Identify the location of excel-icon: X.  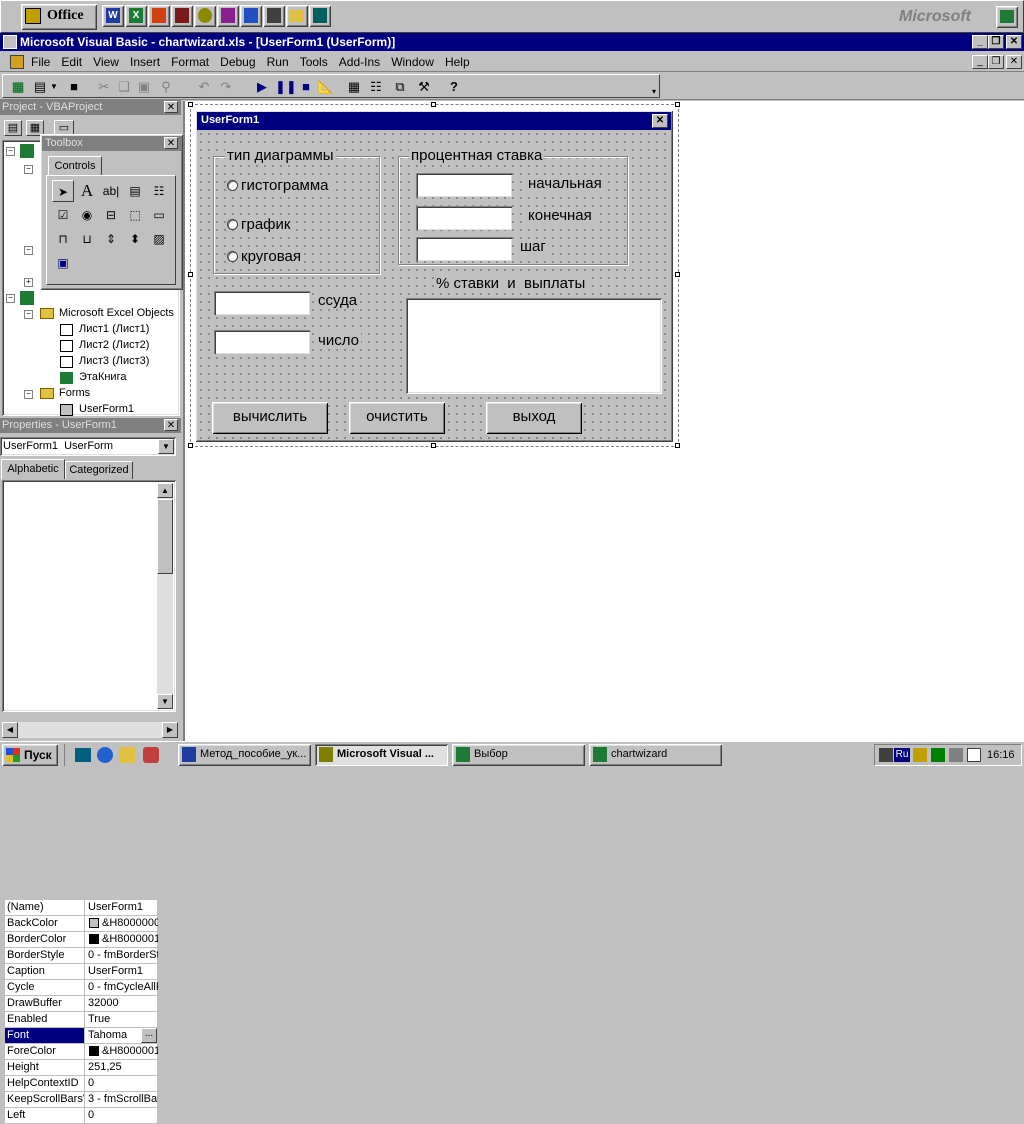
(136, 16).